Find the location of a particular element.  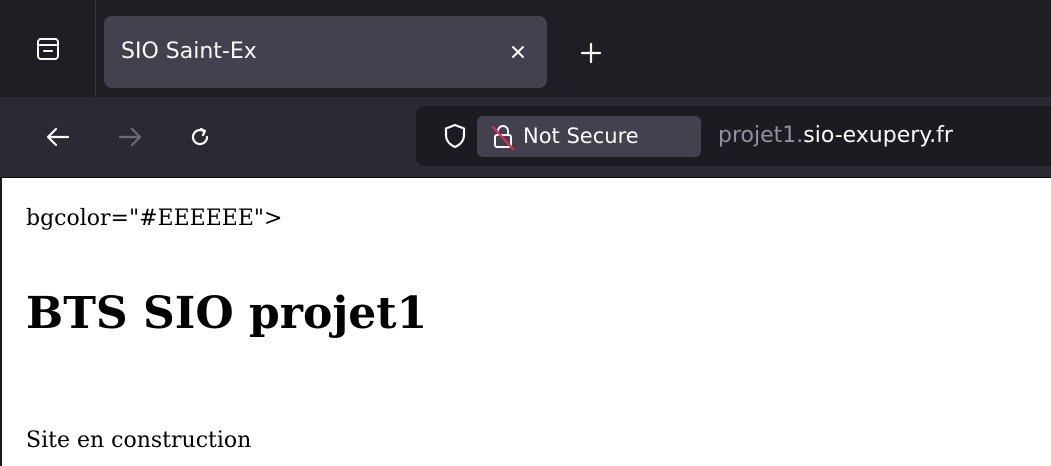

page-paragraph: Site en construction is located at coordinates (139, 440).